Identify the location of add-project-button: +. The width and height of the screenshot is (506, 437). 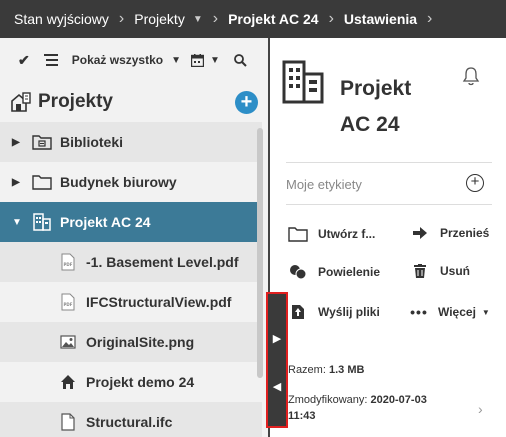
(246, 102).